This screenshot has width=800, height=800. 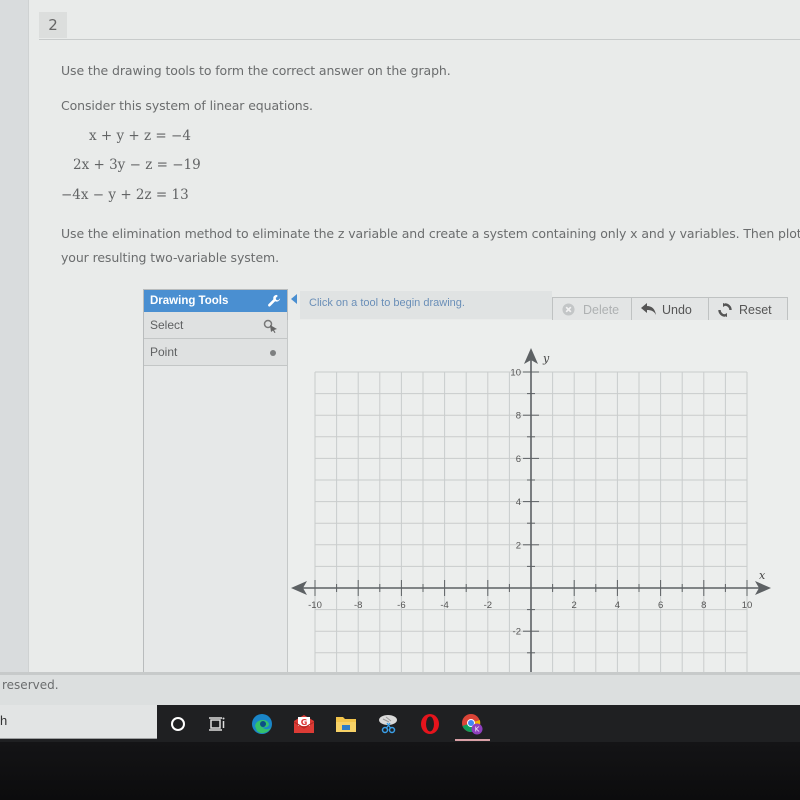 I want to click on task-view-icon, so click(x=217, y=724).